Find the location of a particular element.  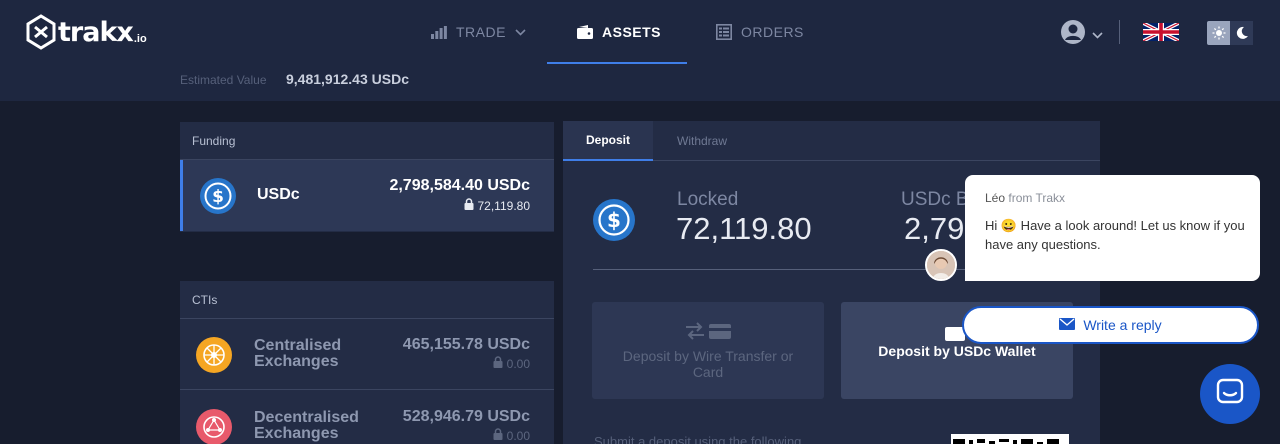

locked-label: Locked is located at coordinates (708, 199).